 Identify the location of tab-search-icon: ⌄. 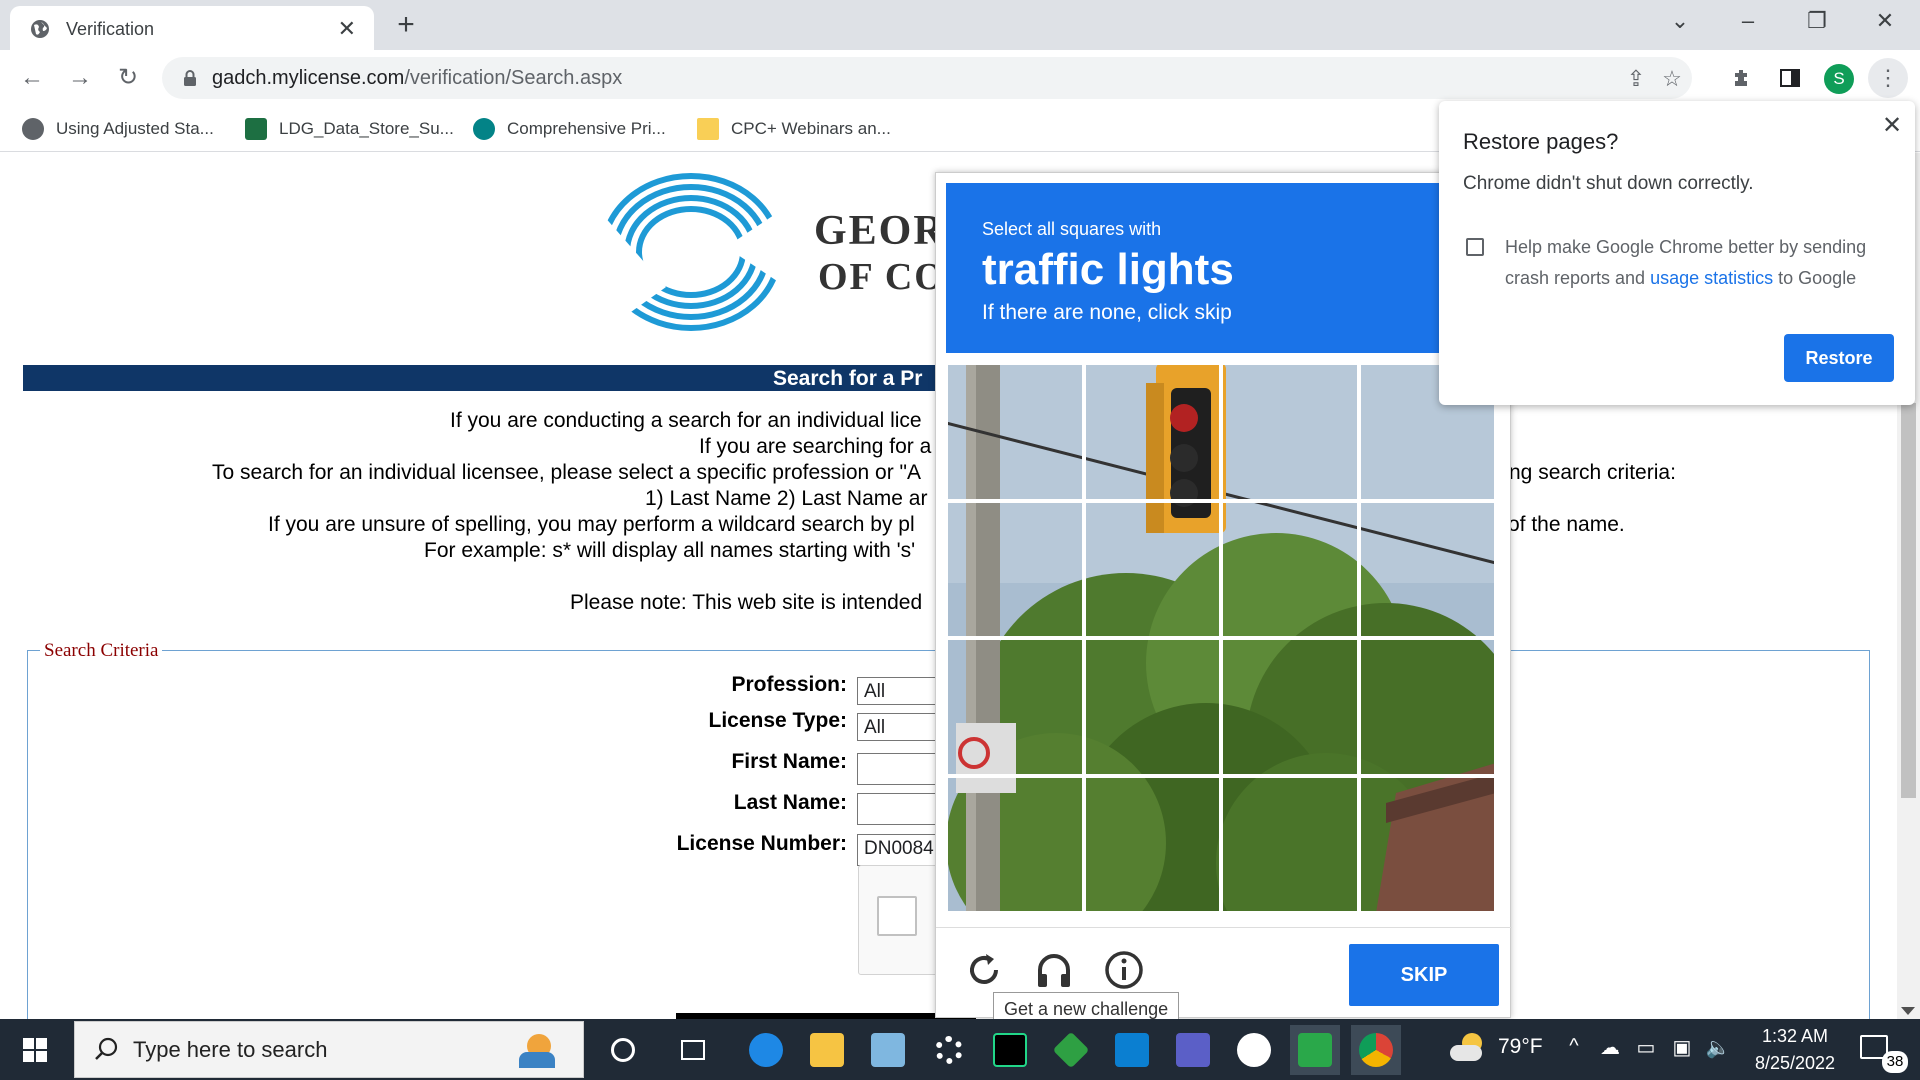
(1680, 21).